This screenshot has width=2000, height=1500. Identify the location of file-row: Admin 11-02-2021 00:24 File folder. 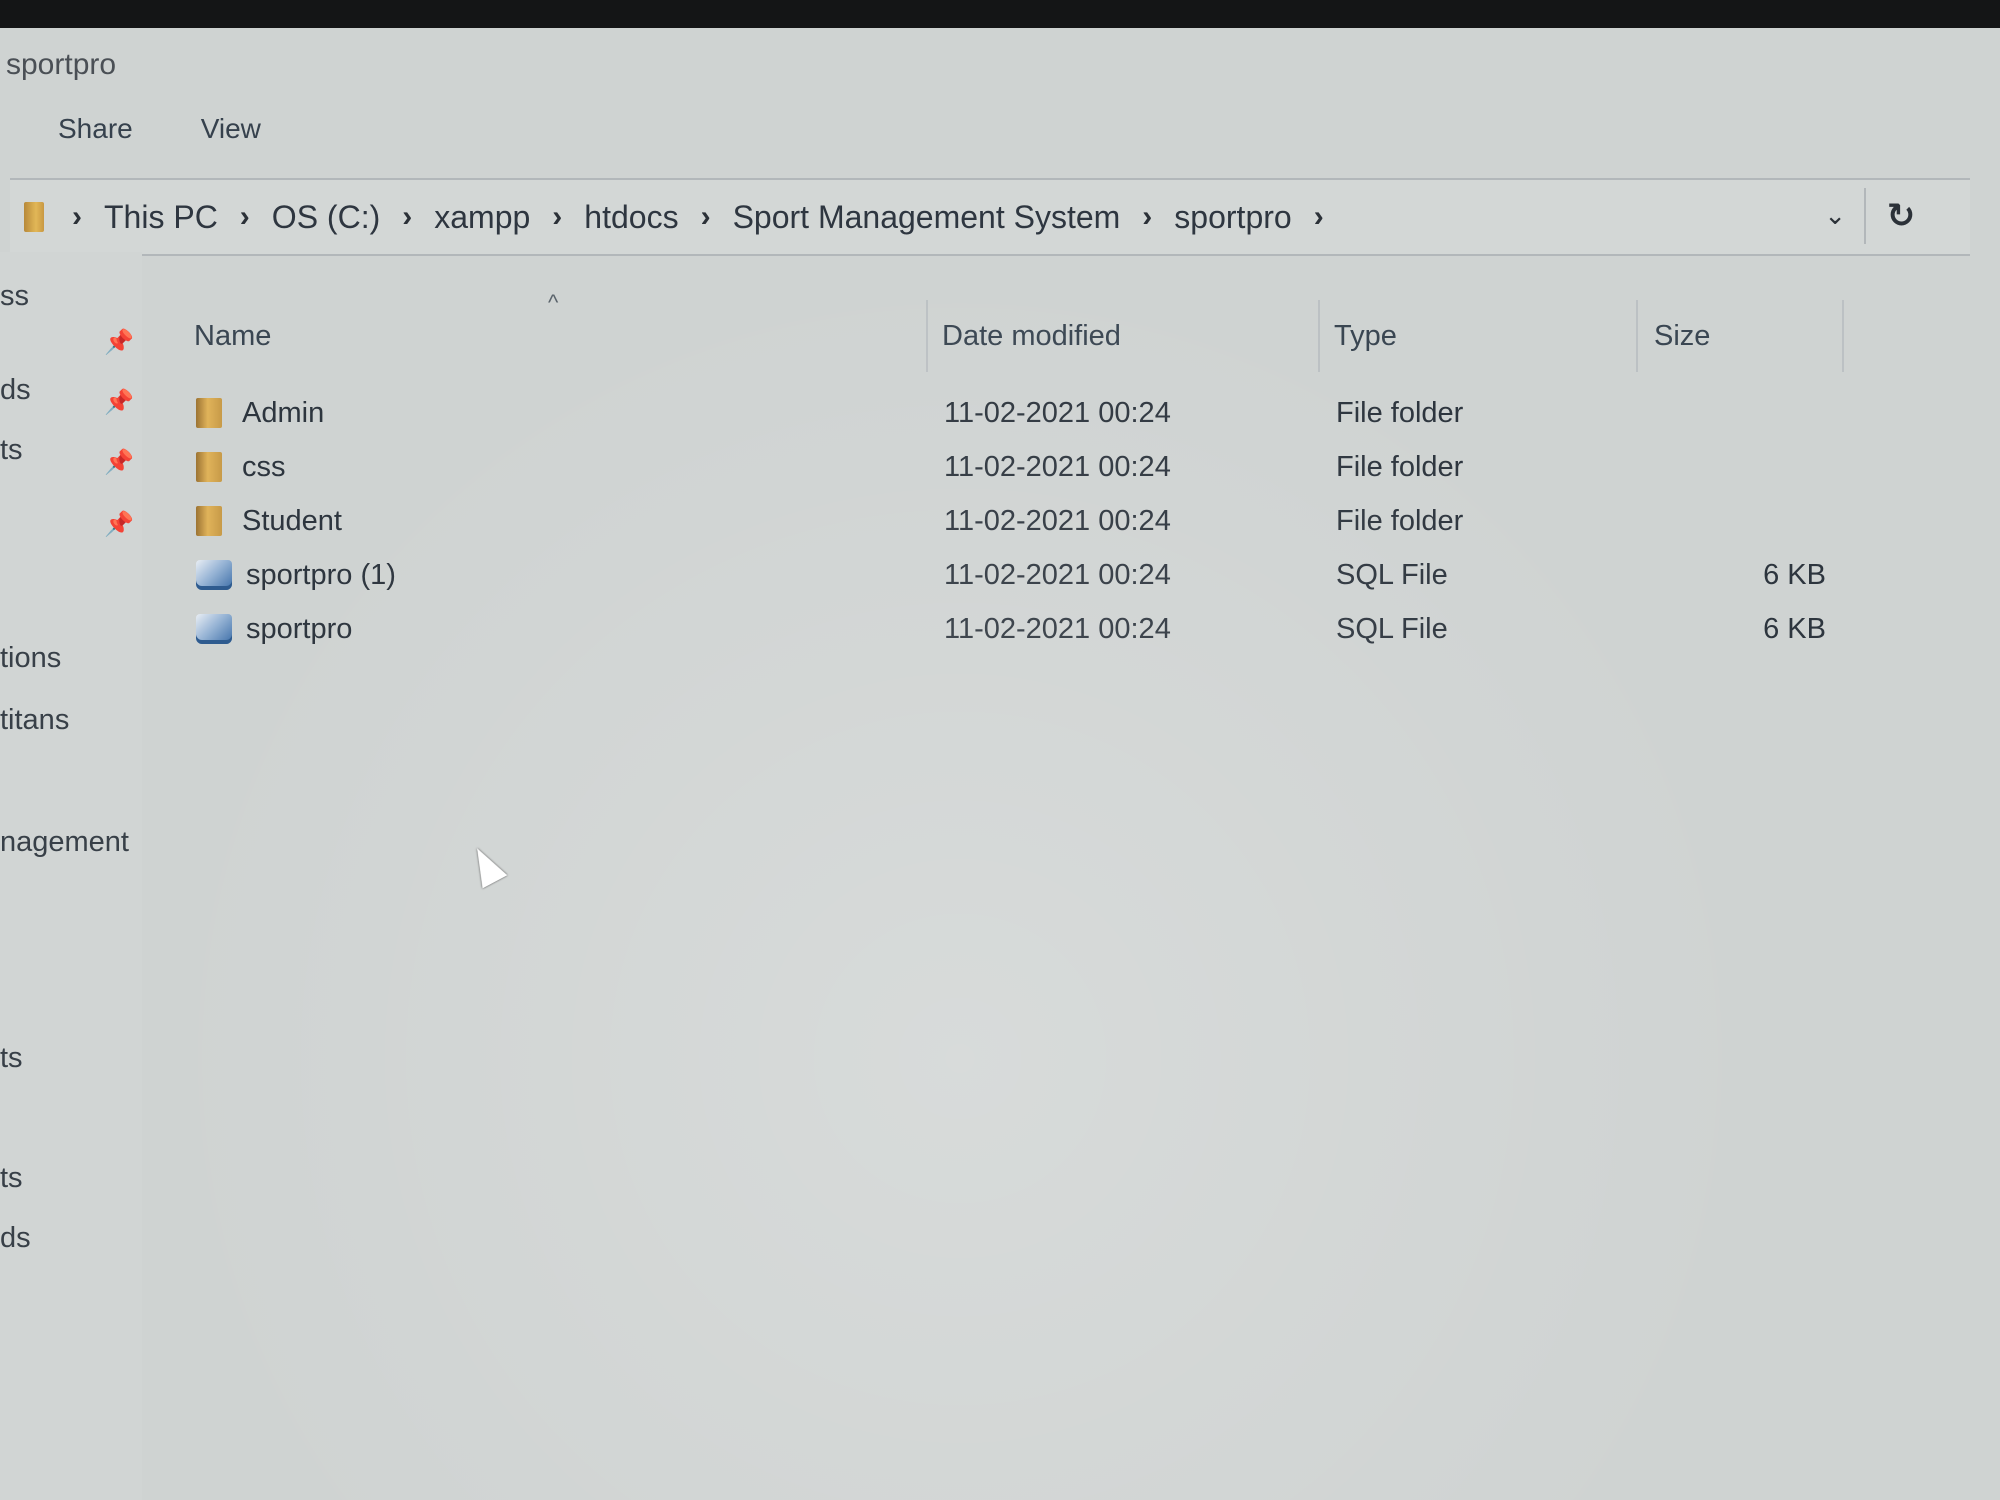
(1010, 413).